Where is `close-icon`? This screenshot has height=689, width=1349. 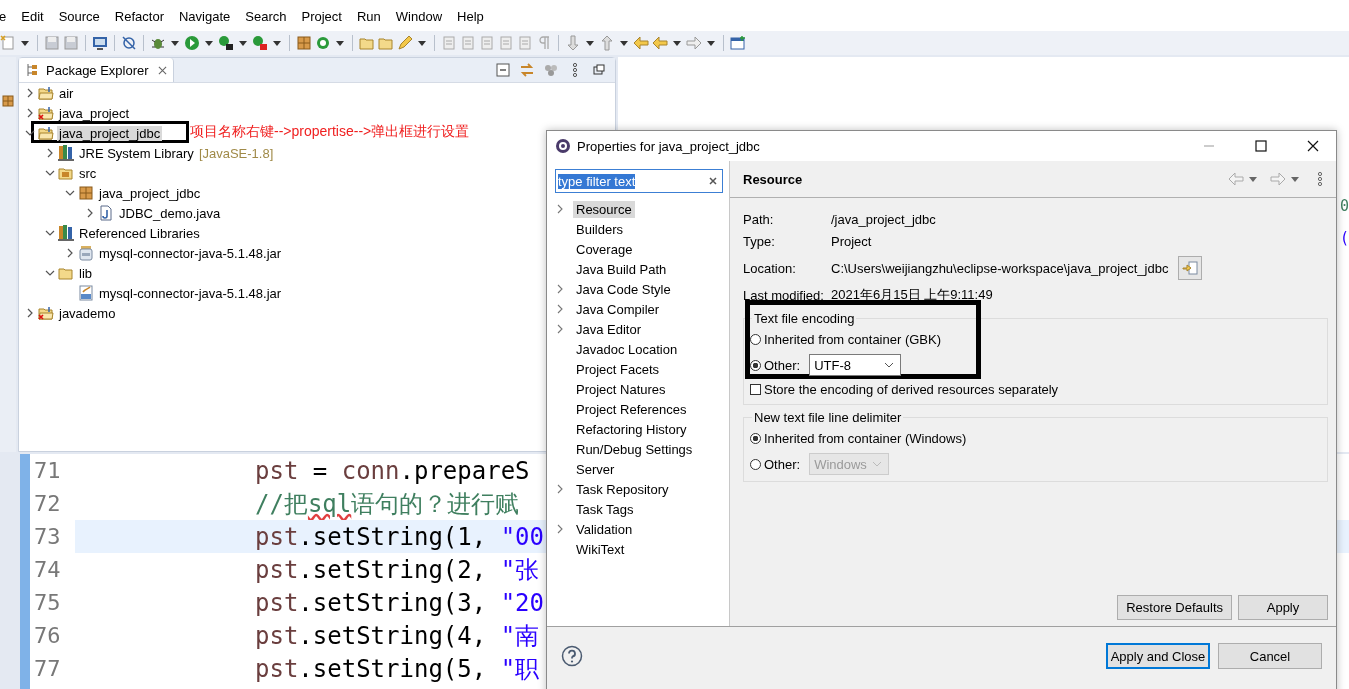
close-icon is located at coordinates (1313, 146).